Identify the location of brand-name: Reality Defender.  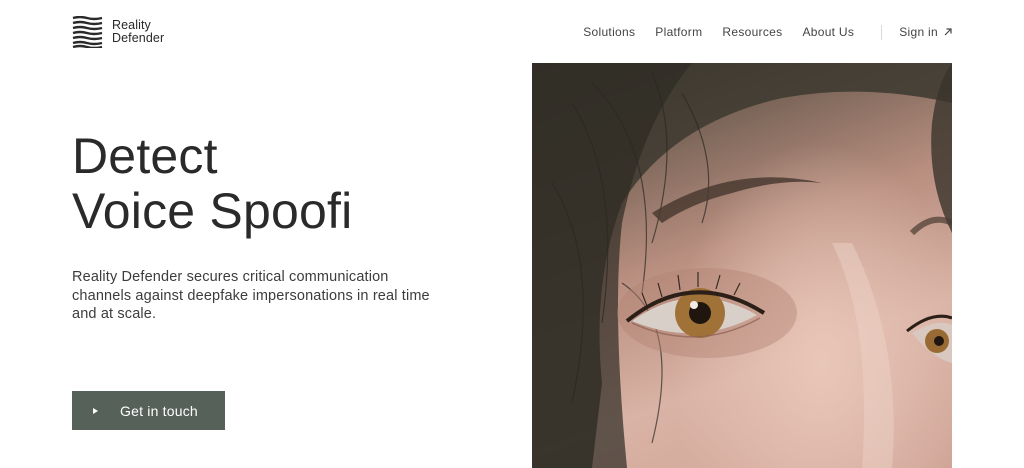
(138, 32).